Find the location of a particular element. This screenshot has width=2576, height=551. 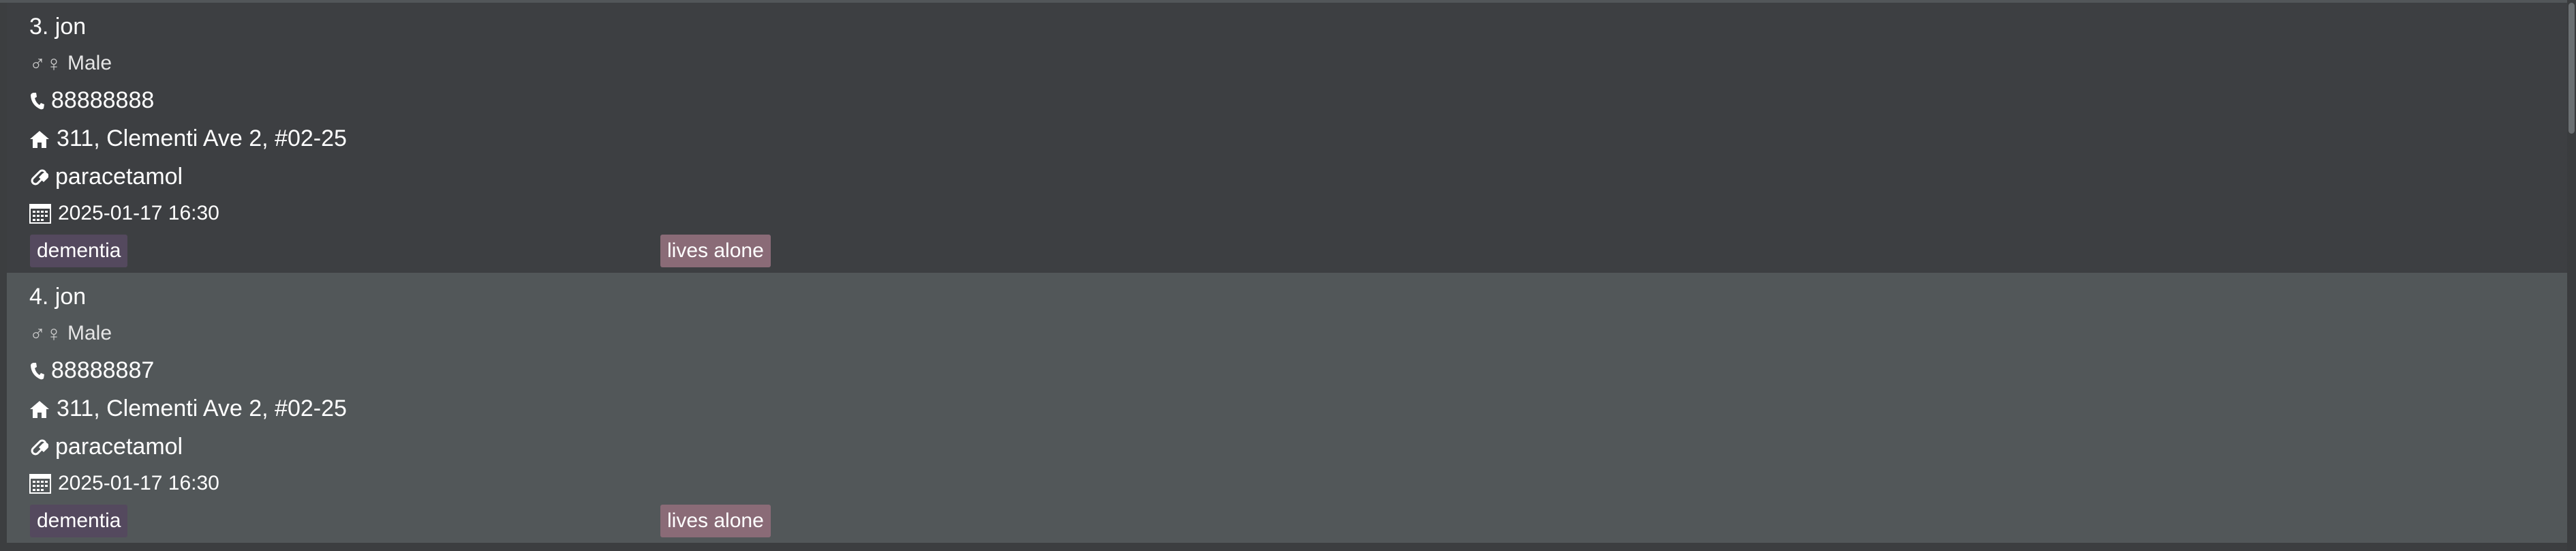

vertical-scrollbar is located at coordinates (2571, 275).